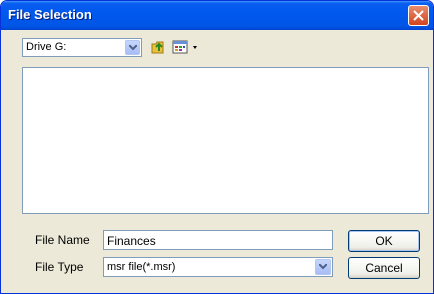 The height and width of the screenshot is (294, 434). Describe the element at coordinates (62, 240) in the screenshot. I see `file-name-label: File Name` at that location.